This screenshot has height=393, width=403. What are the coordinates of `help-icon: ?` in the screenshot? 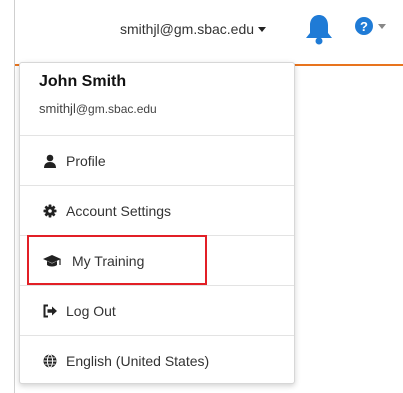 It's located at (364, 26).